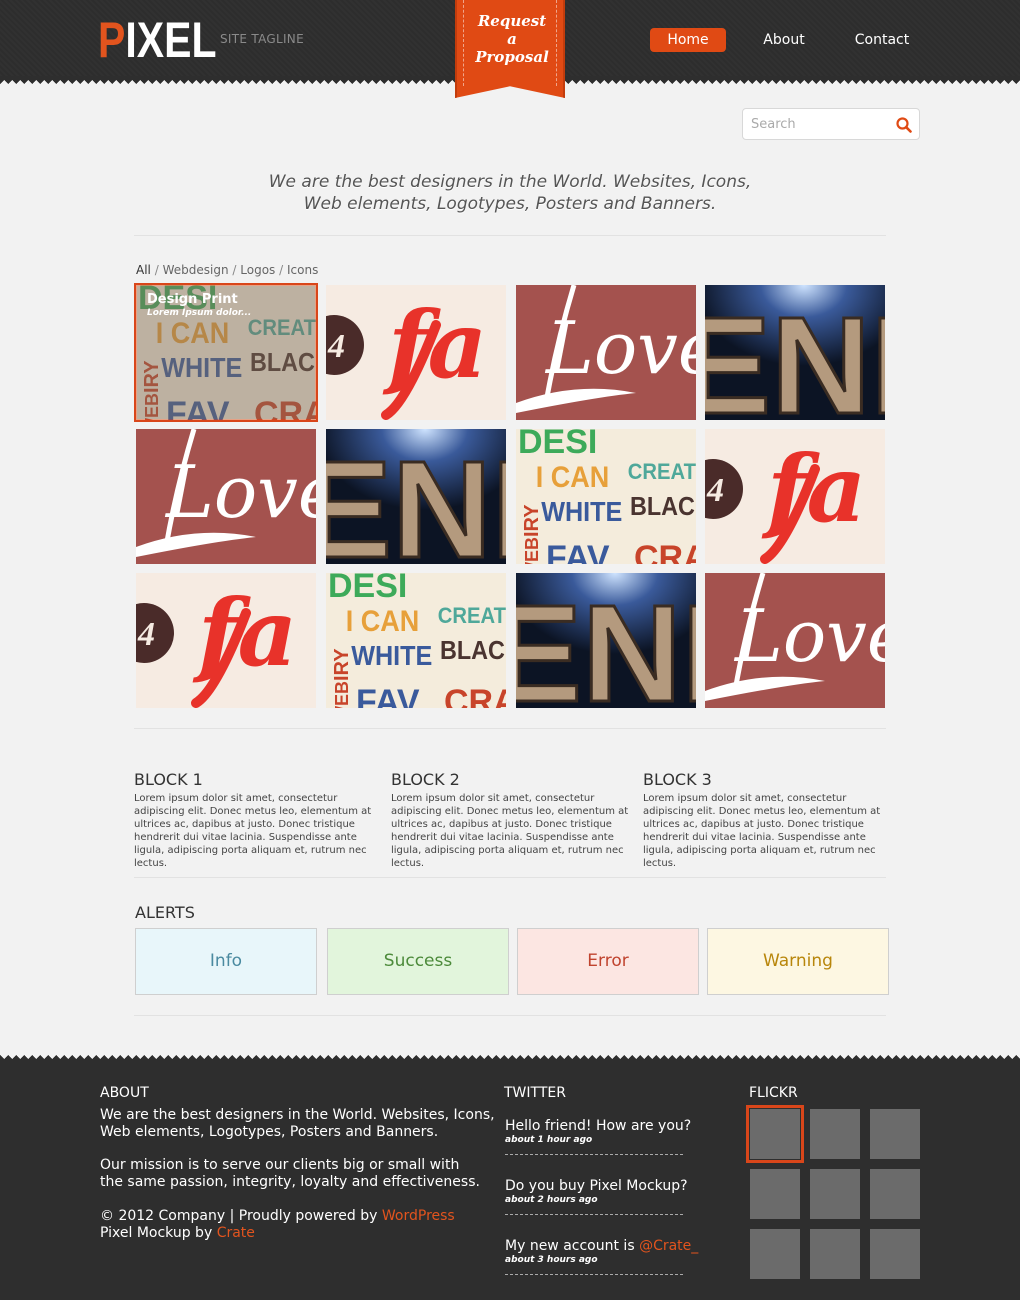 This screenshot has width=1020, height=1300. I want to click on tile-word: ENI, so click(606, 642).